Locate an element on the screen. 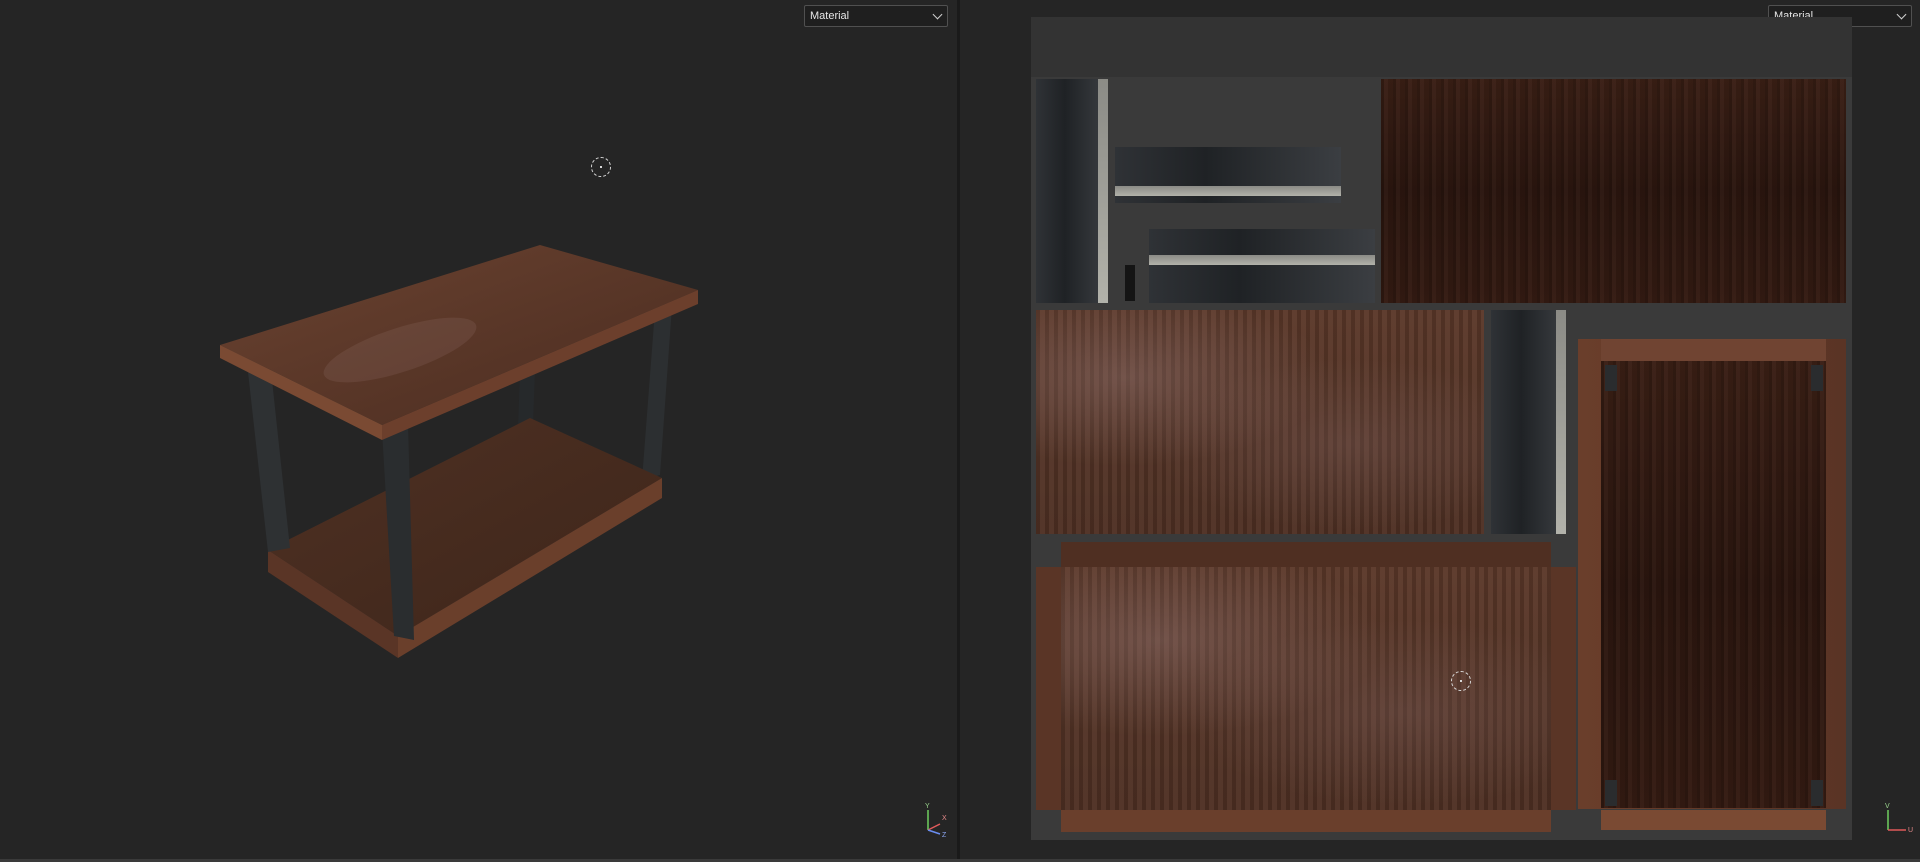  table-leg-front-left is located at coordinates (269, 462).